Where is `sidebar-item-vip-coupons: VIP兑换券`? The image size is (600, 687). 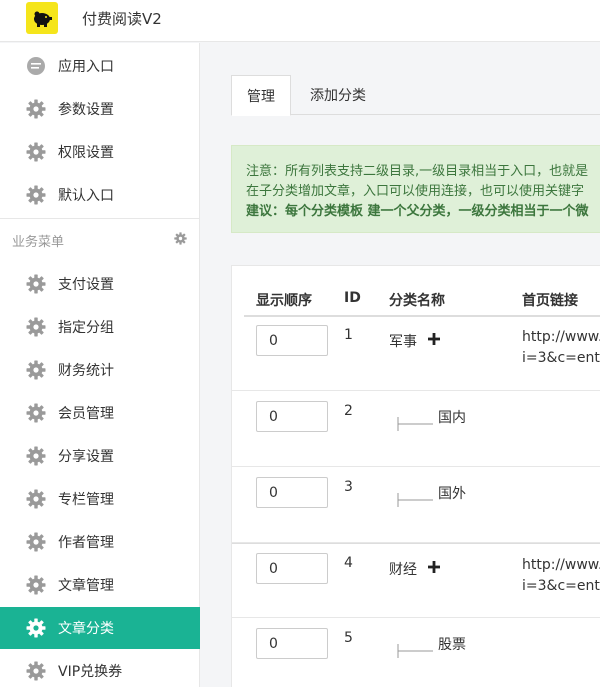
sidebar-item-vip-coupons: VIP兑换券 is located at coordinates (100, 668).